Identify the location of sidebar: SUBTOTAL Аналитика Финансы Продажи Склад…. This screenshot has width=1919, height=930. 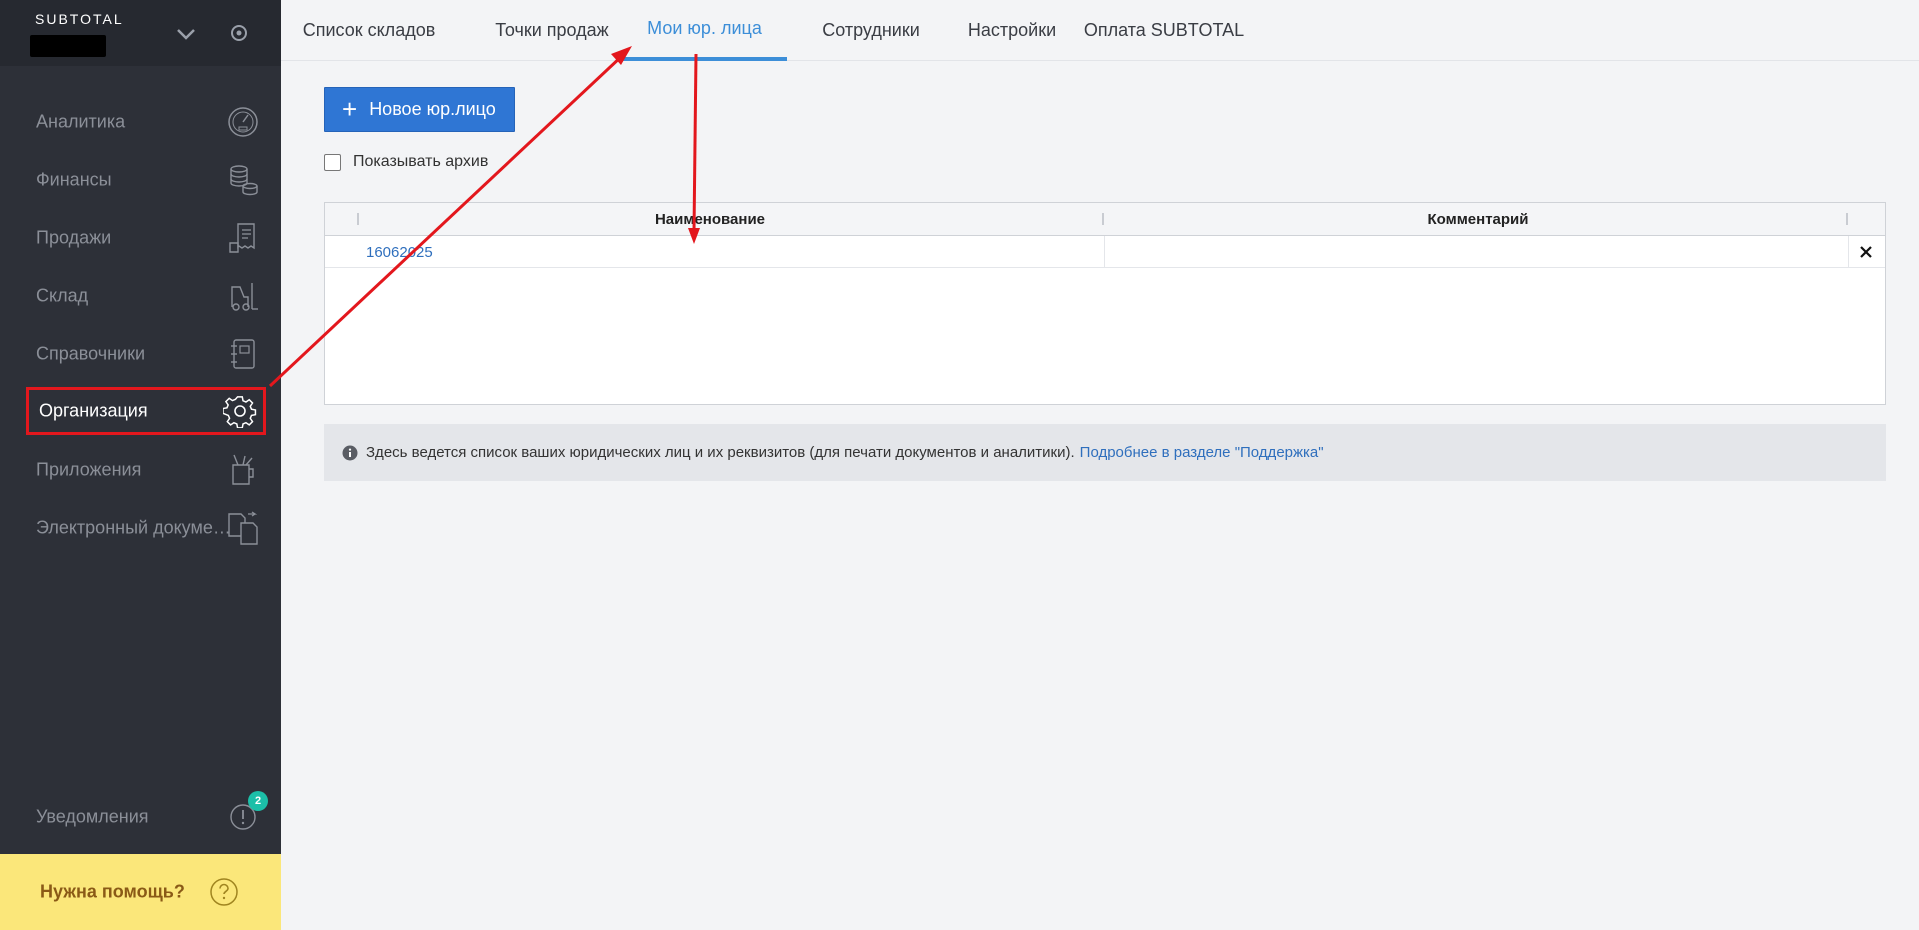
(140, 465).